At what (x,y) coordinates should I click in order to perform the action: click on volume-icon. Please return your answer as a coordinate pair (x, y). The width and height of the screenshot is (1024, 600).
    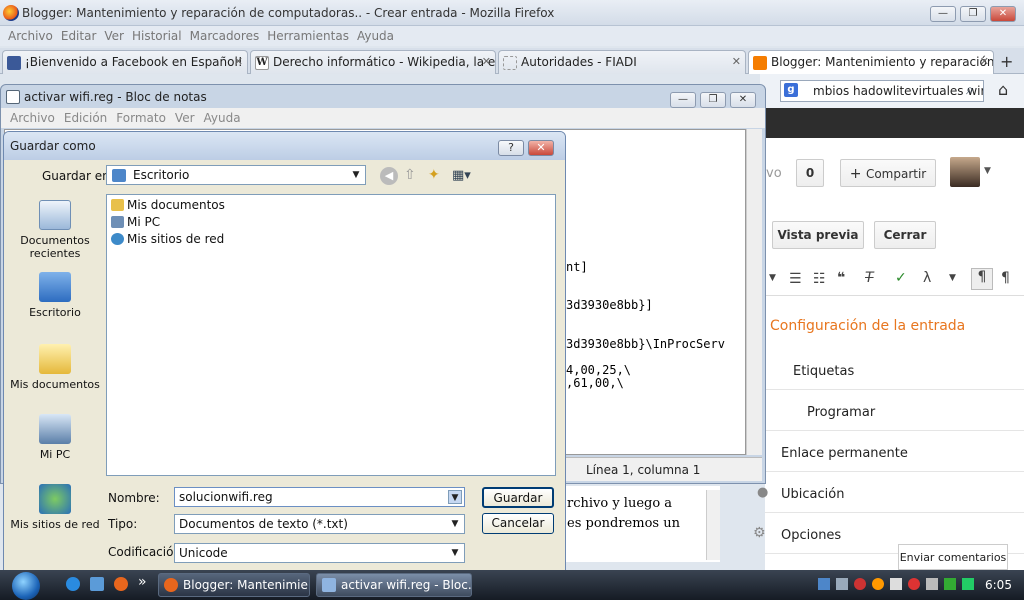
    Looking at the image, I should click on (932, 584).